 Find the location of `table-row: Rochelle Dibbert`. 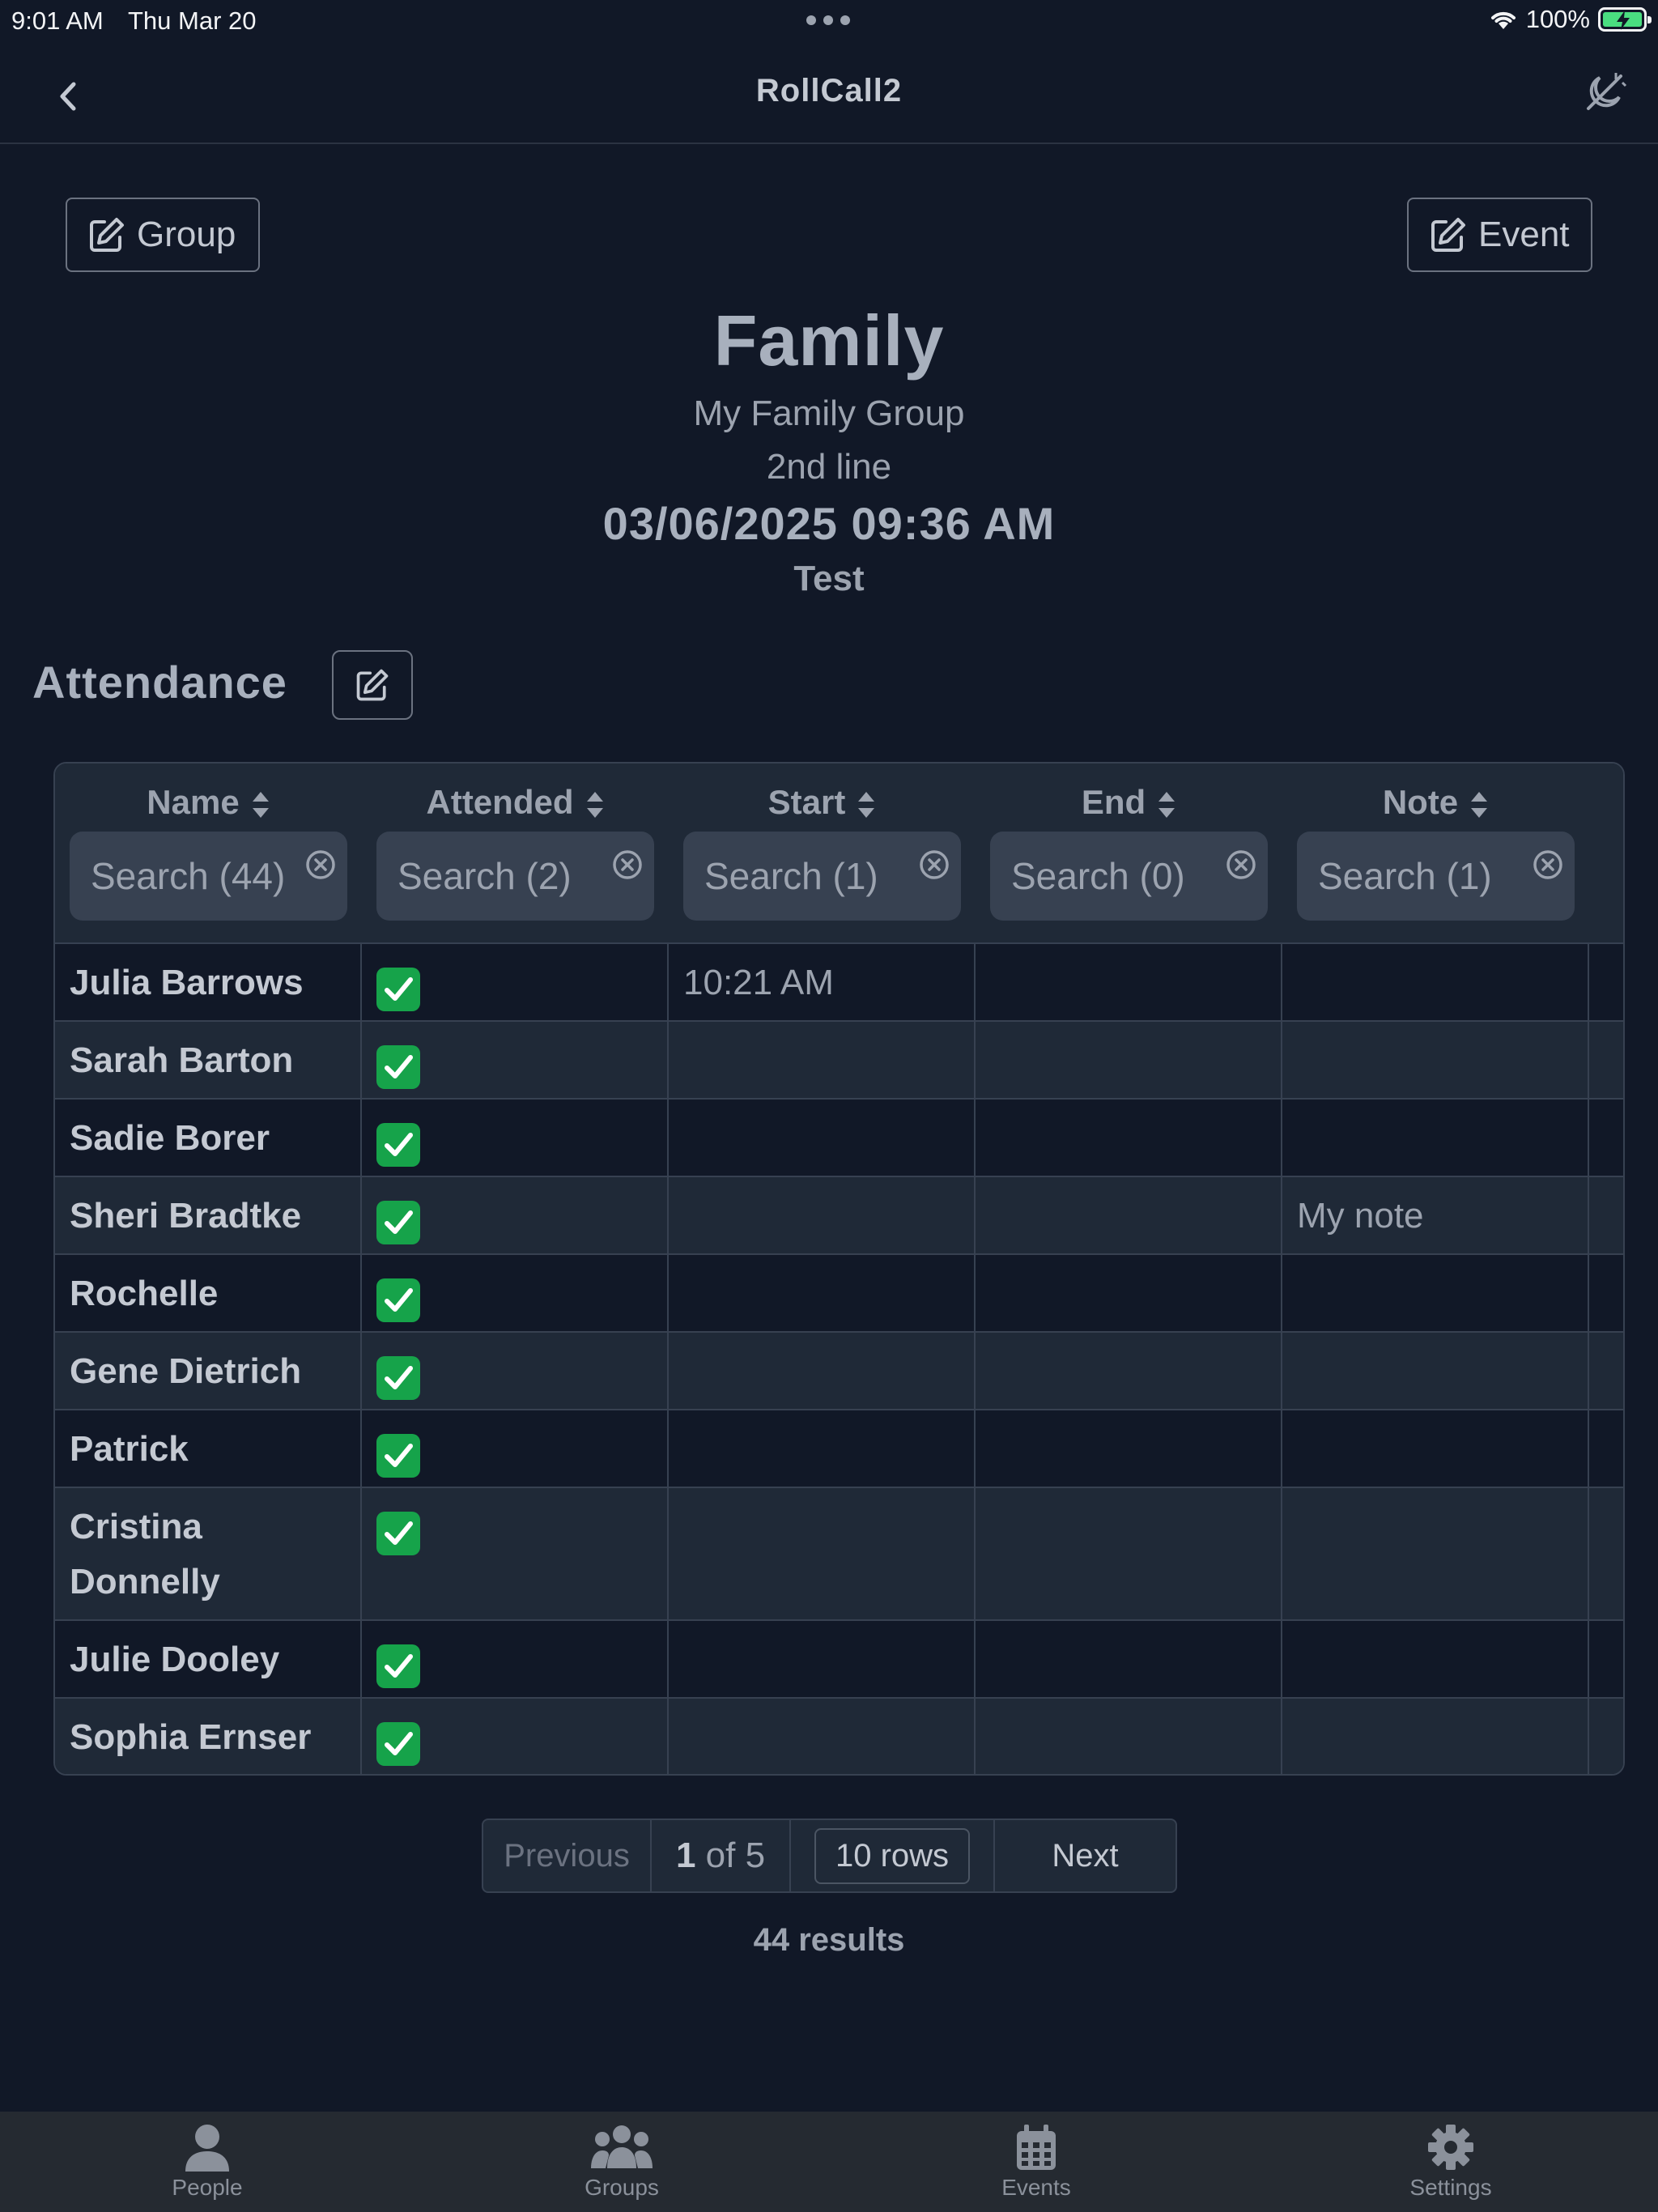

table-row: Rochelle Dibbert is located at coordinates (839, 1311).